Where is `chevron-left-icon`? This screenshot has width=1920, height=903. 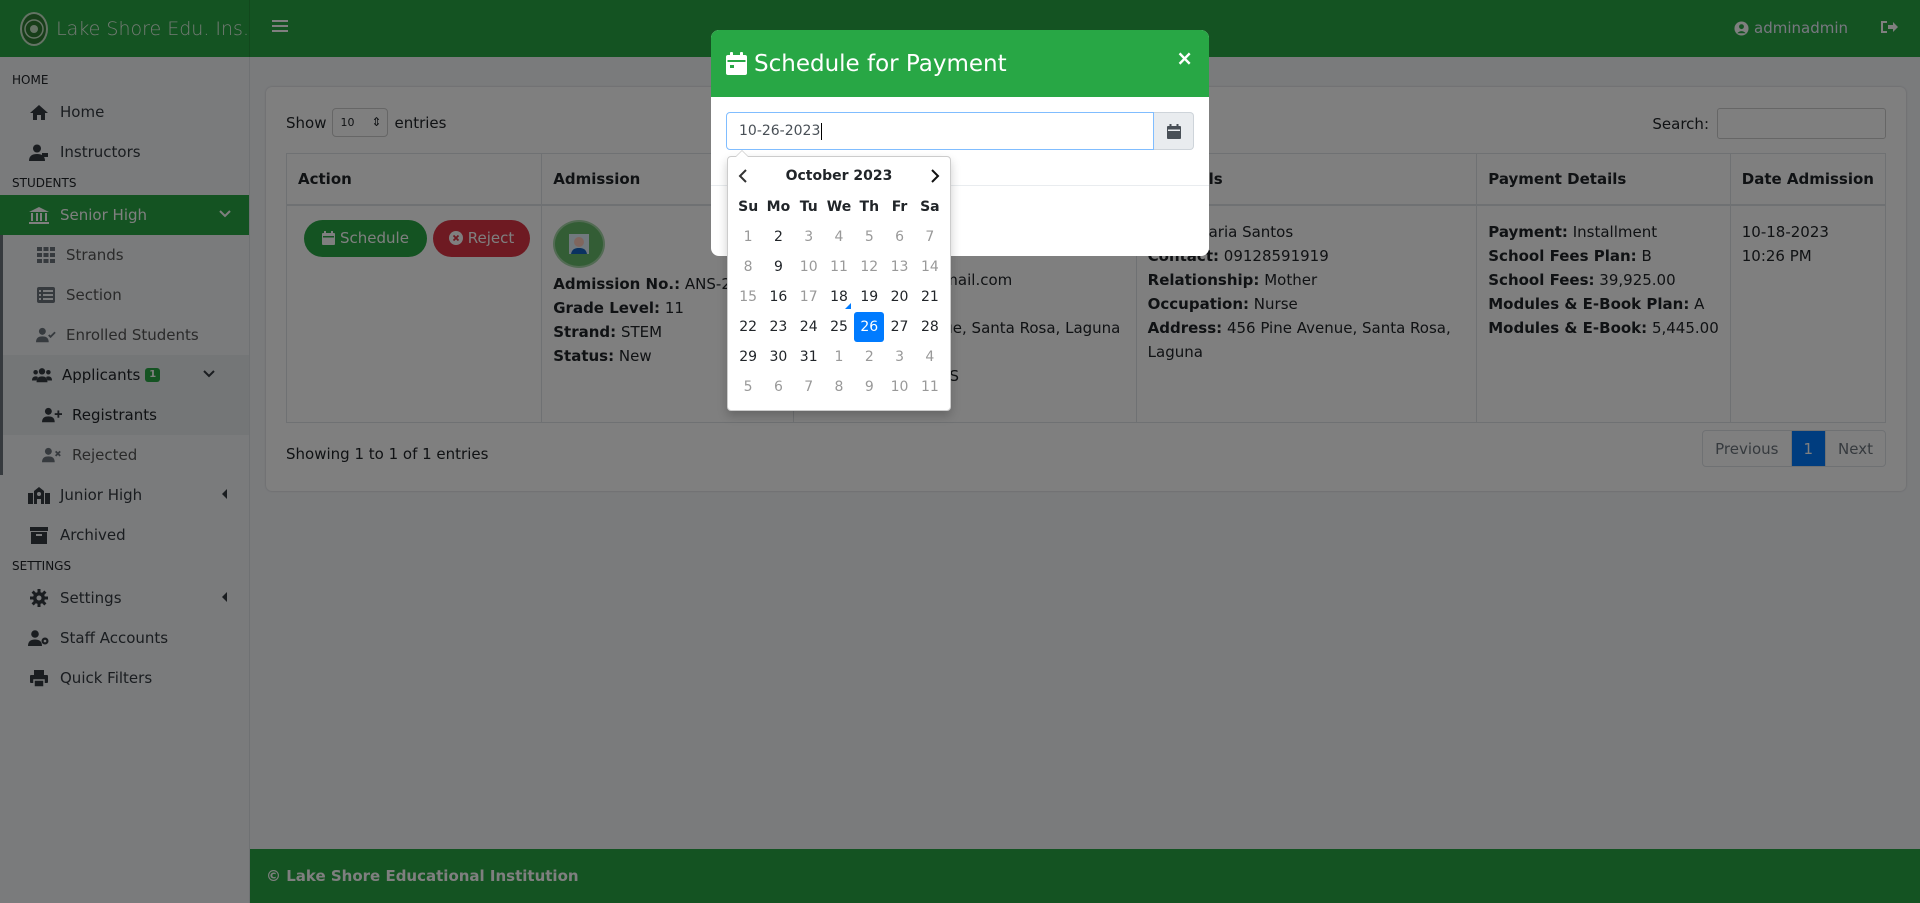 chevron-left-icon is located at coordinates (743, 176).